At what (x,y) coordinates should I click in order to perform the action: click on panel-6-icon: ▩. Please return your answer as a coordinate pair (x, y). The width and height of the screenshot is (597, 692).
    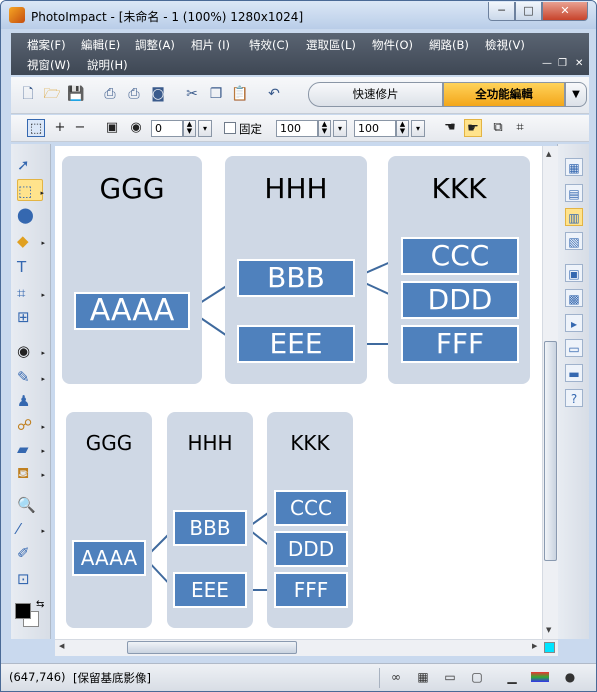
    Looking at the image, I should click on (574, 298).